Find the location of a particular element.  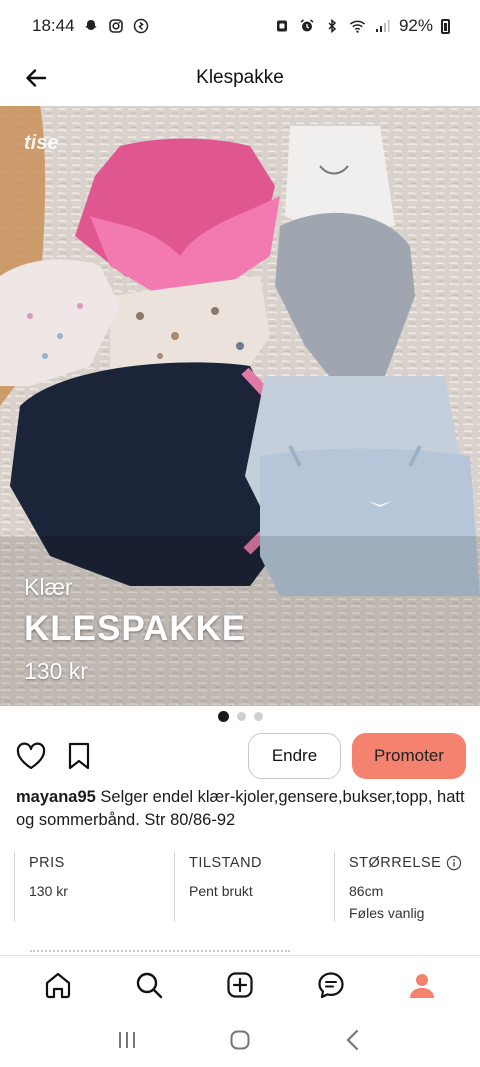

alarm-icon is located at coordinates (282, 26).